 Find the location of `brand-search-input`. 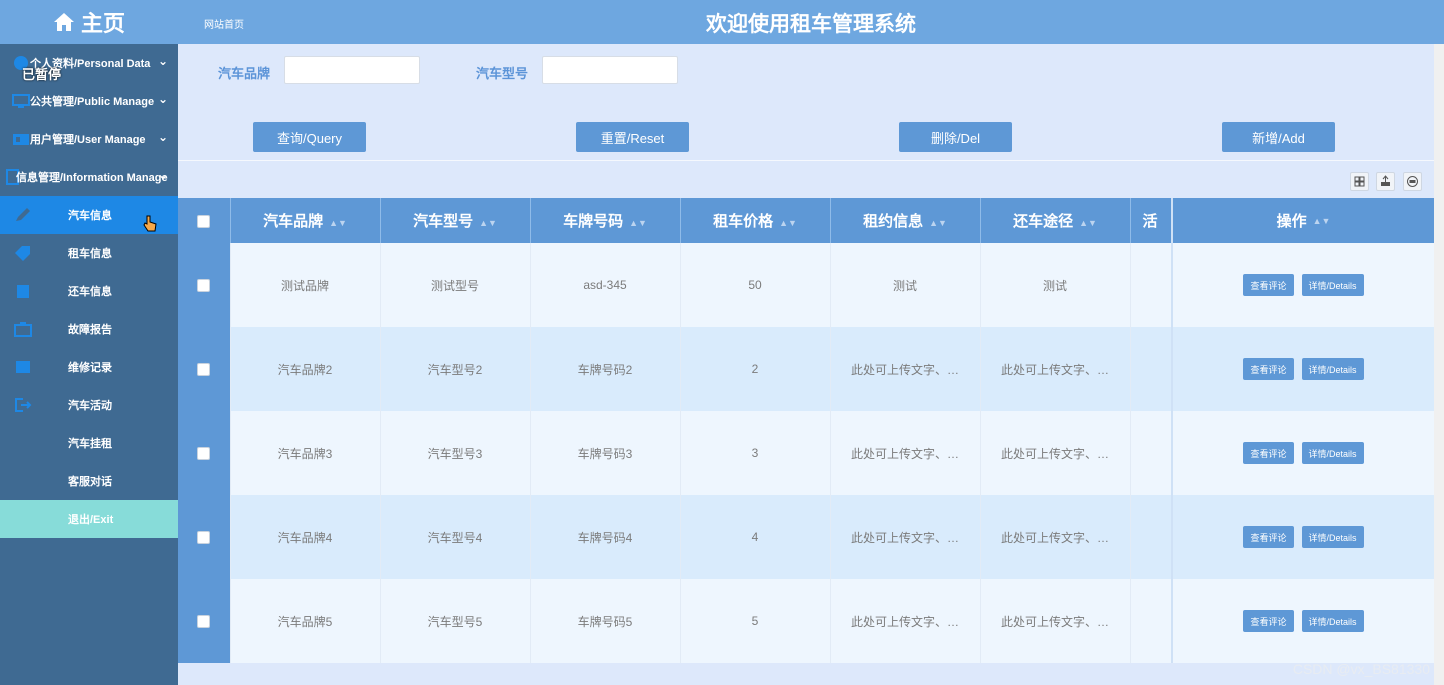

brand-search-input is located at coordinates (352, 70).